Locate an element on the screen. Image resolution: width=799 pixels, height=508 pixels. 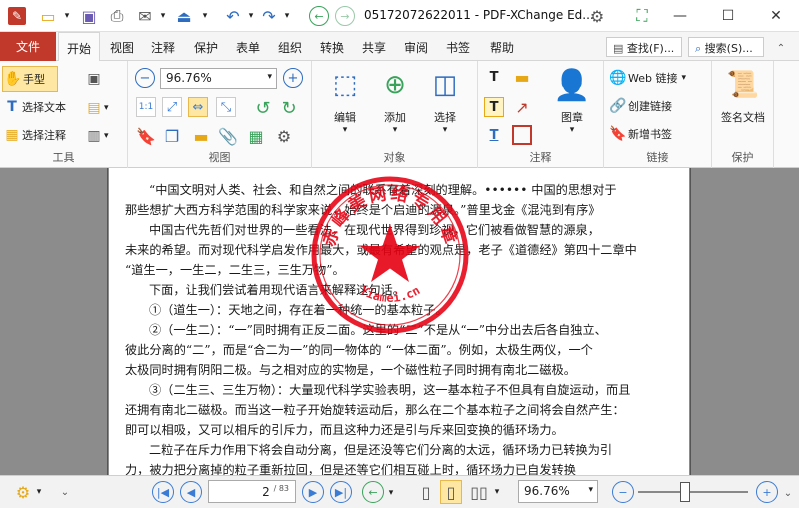
bookmark-panel-icon: 🔖 is located at coordinates (146, 136).